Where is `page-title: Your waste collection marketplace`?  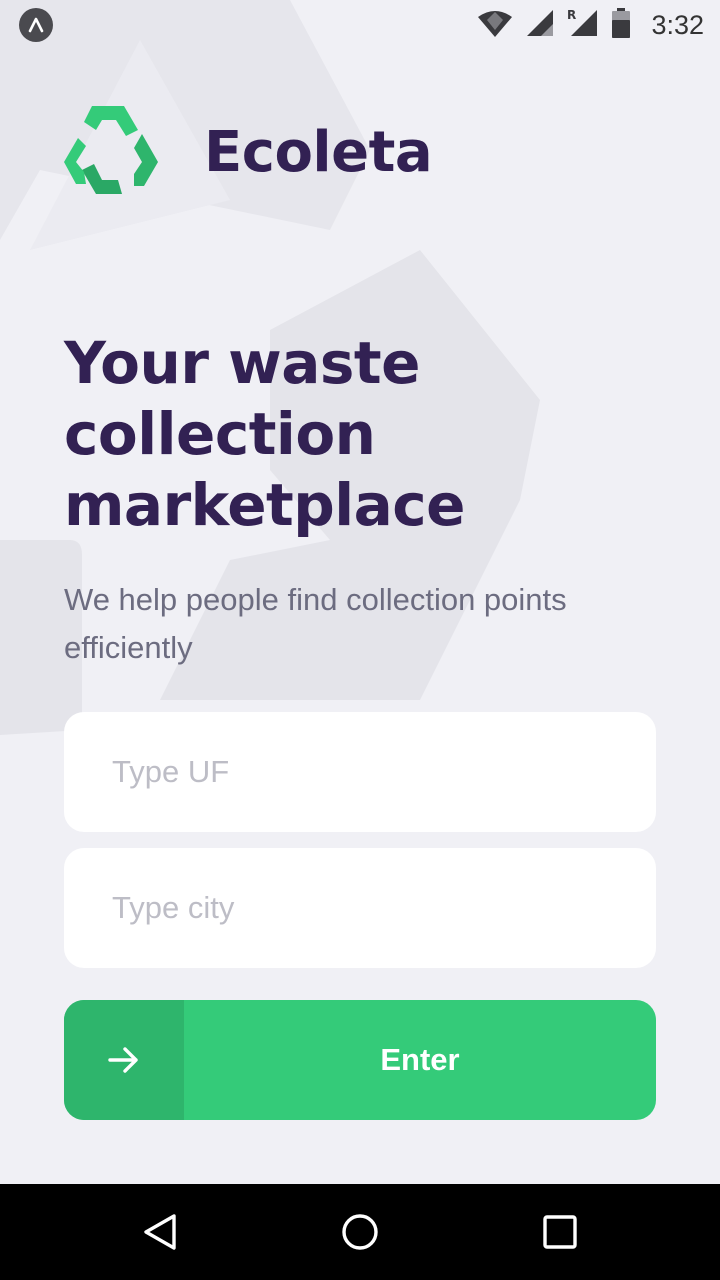
page-title: Your waste collection marketplace is located at coordinates (344, 434).